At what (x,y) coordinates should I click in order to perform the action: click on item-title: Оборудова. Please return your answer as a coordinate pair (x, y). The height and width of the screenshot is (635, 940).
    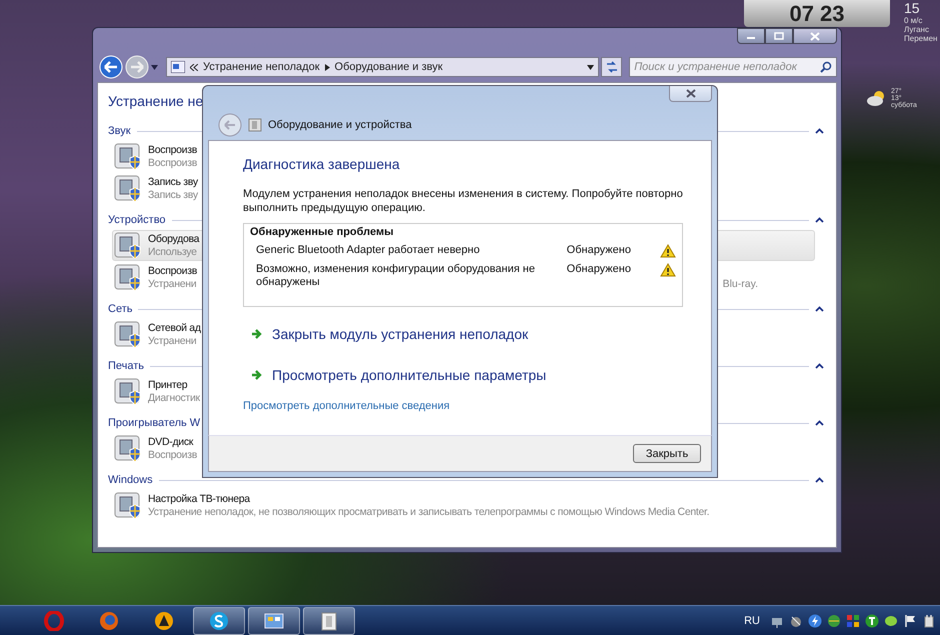
    Looking at the image, I should click on (174, 239).